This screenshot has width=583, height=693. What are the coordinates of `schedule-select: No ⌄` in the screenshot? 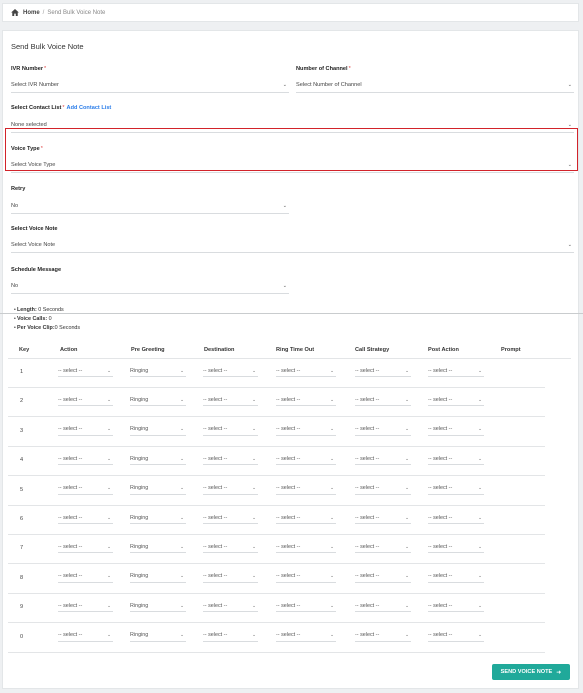 It's located at (150, 286).